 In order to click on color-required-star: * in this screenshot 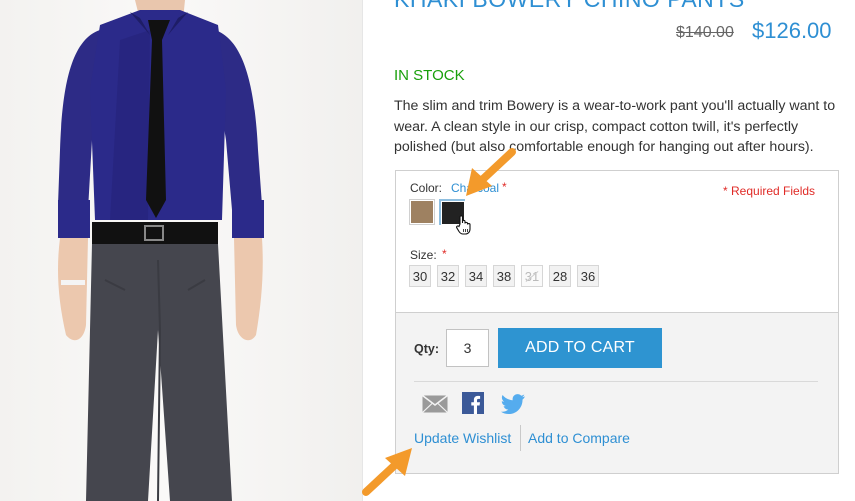, I will do `click(504, 187)`.